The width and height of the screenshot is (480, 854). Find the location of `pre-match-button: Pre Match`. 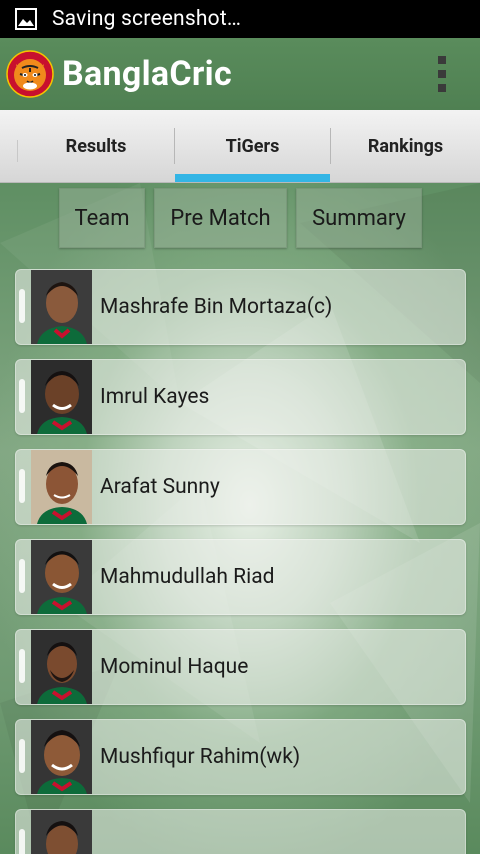

pre-match-button: Pre Match is located at coordinates (220, 218).